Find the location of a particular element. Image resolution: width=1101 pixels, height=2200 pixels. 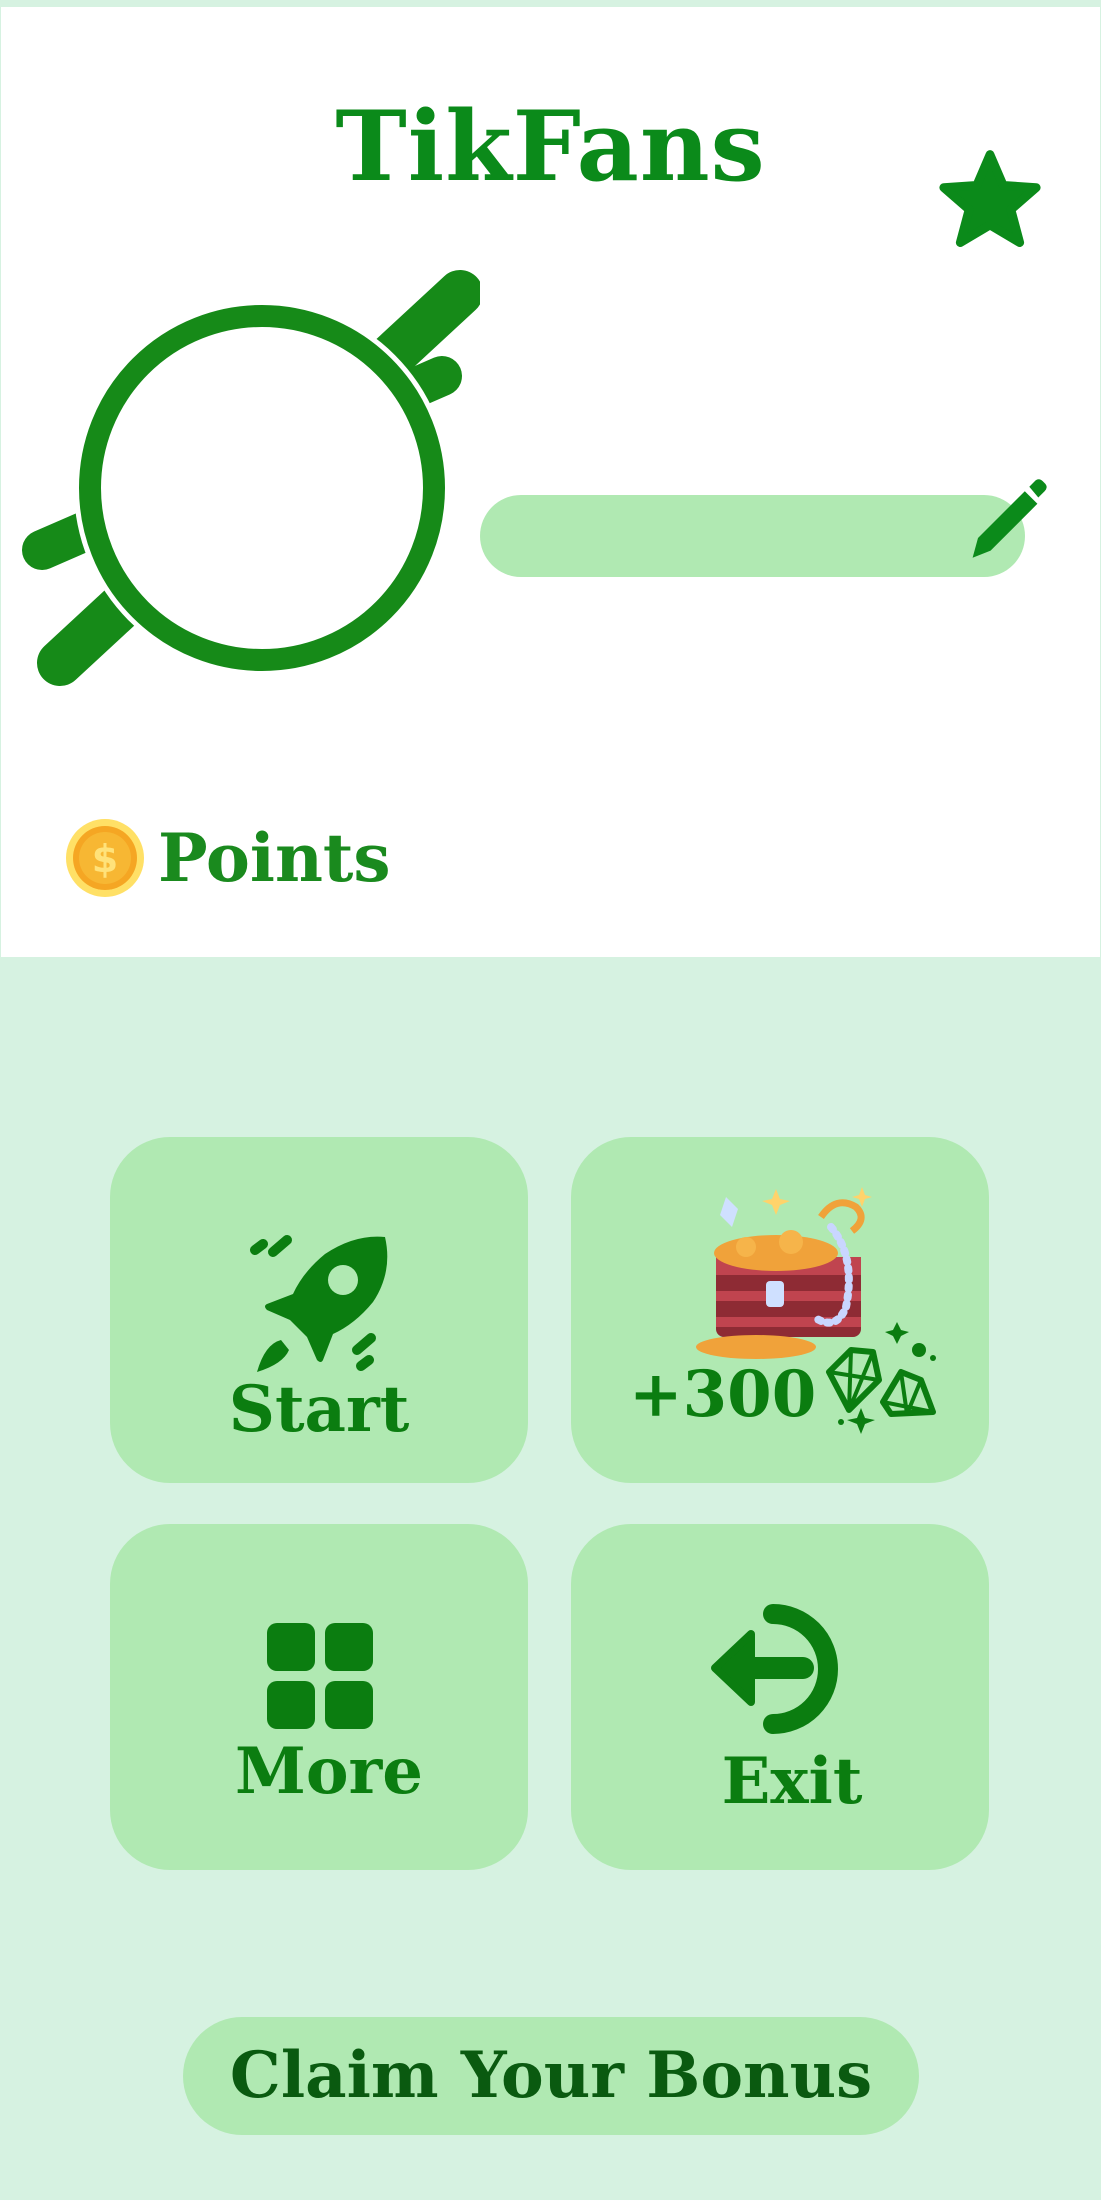

start-label: Start is located at coordinates (319, 1409).